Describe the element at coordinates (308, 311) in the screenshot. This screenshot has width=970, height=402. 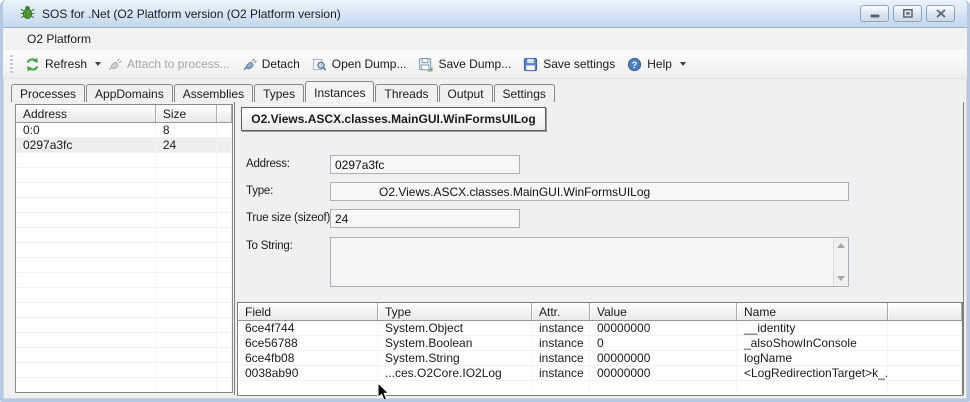
I see `column-header-field: Field` at that location.